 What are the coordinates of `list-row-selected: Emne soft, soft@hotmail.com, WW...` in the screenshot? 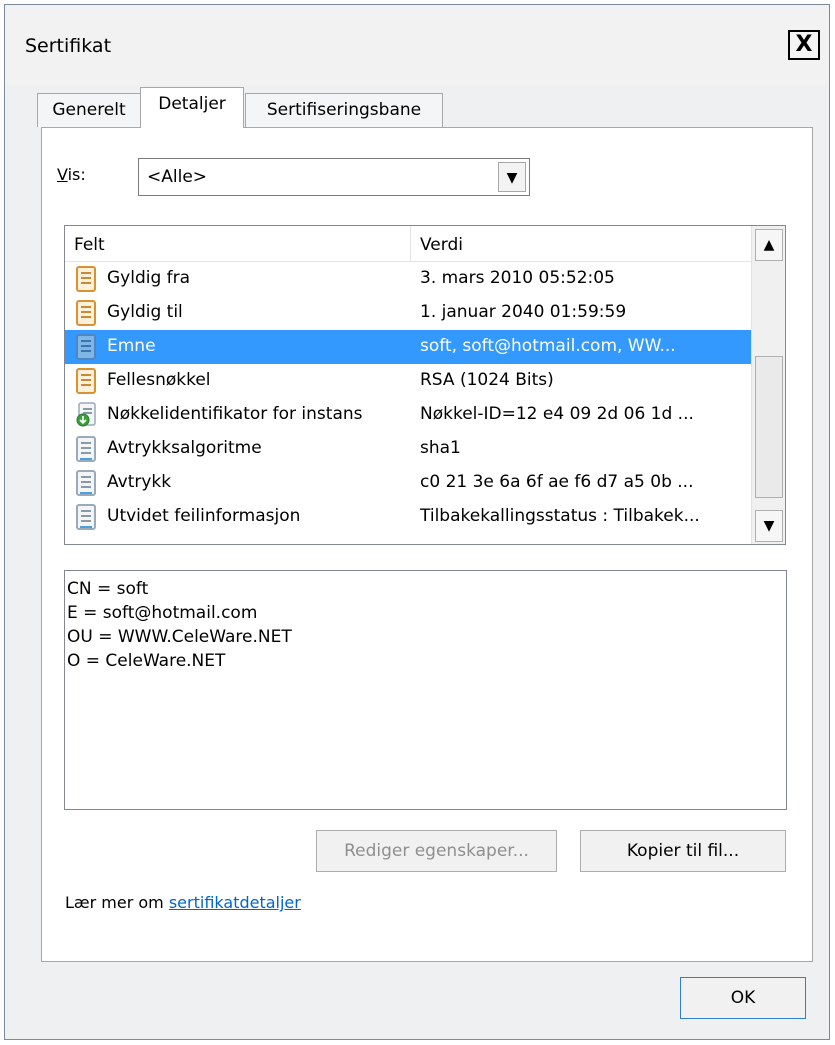 It's located at (408, 347).